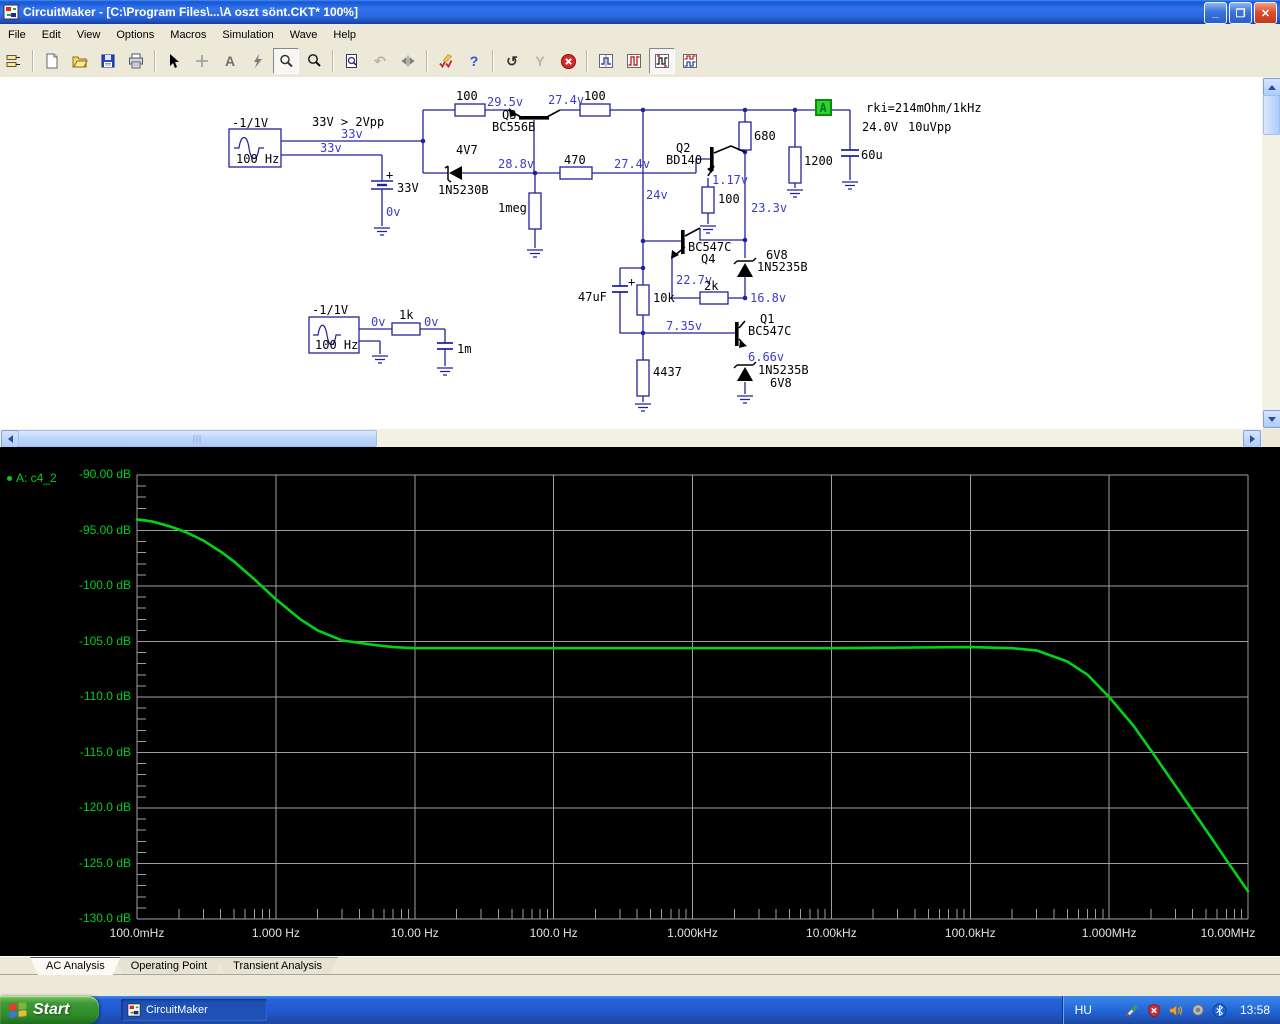  Describe the element at coordinates (304, 35) in the screenshot. I see `menu-wave: Wave` at that location.